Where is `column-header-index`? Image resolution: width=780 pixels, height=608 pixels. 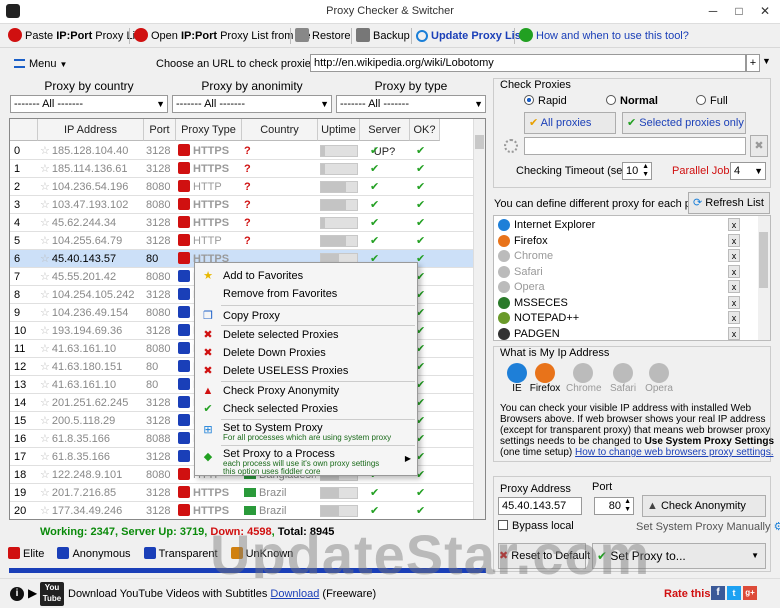
column-header-index is located at coordinates (24, 130).